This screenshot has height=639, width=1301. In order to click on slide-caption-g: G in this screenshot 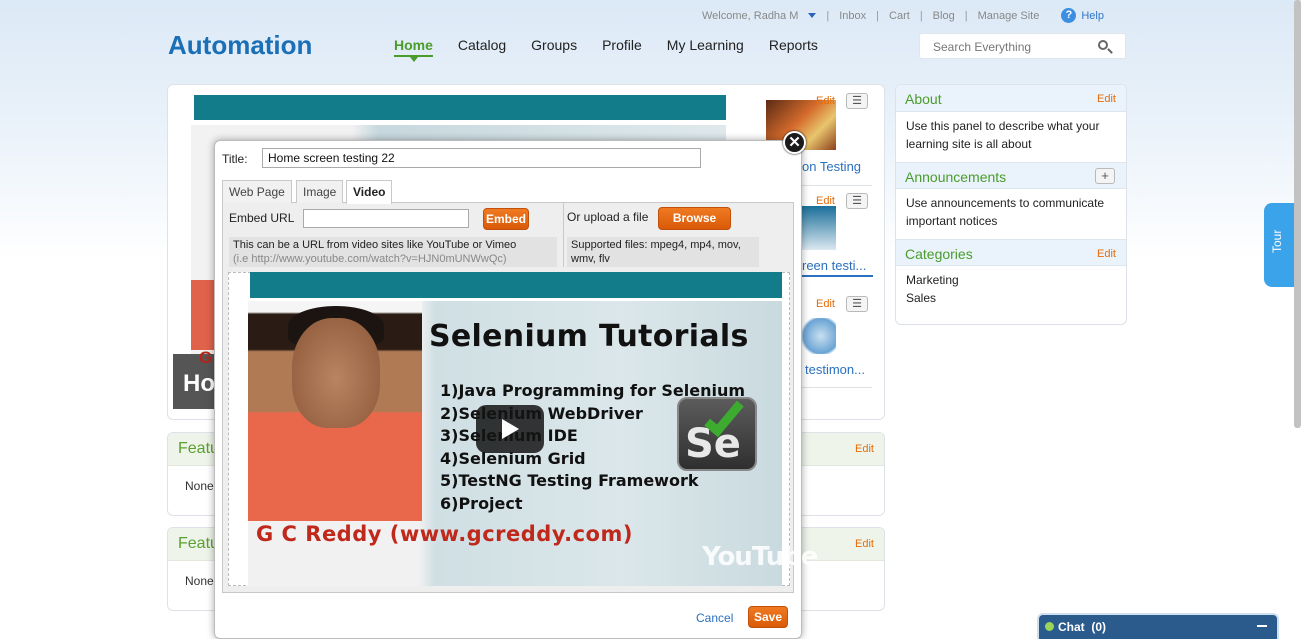, I will do `click(206, 357)`.